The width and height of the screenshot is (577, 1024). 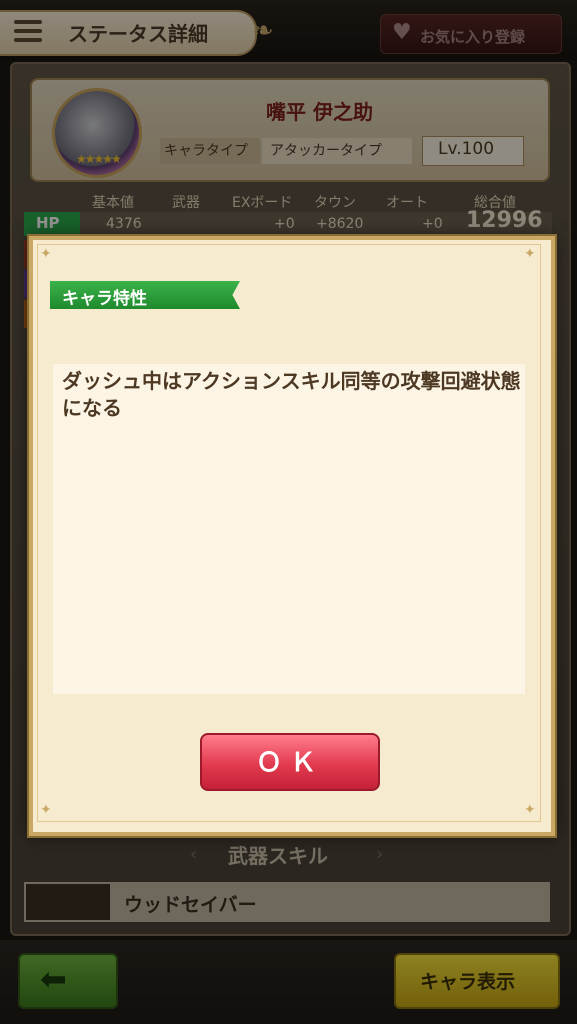 I want to click on ok-label: ＯＫ, so click(x=290, y=763).